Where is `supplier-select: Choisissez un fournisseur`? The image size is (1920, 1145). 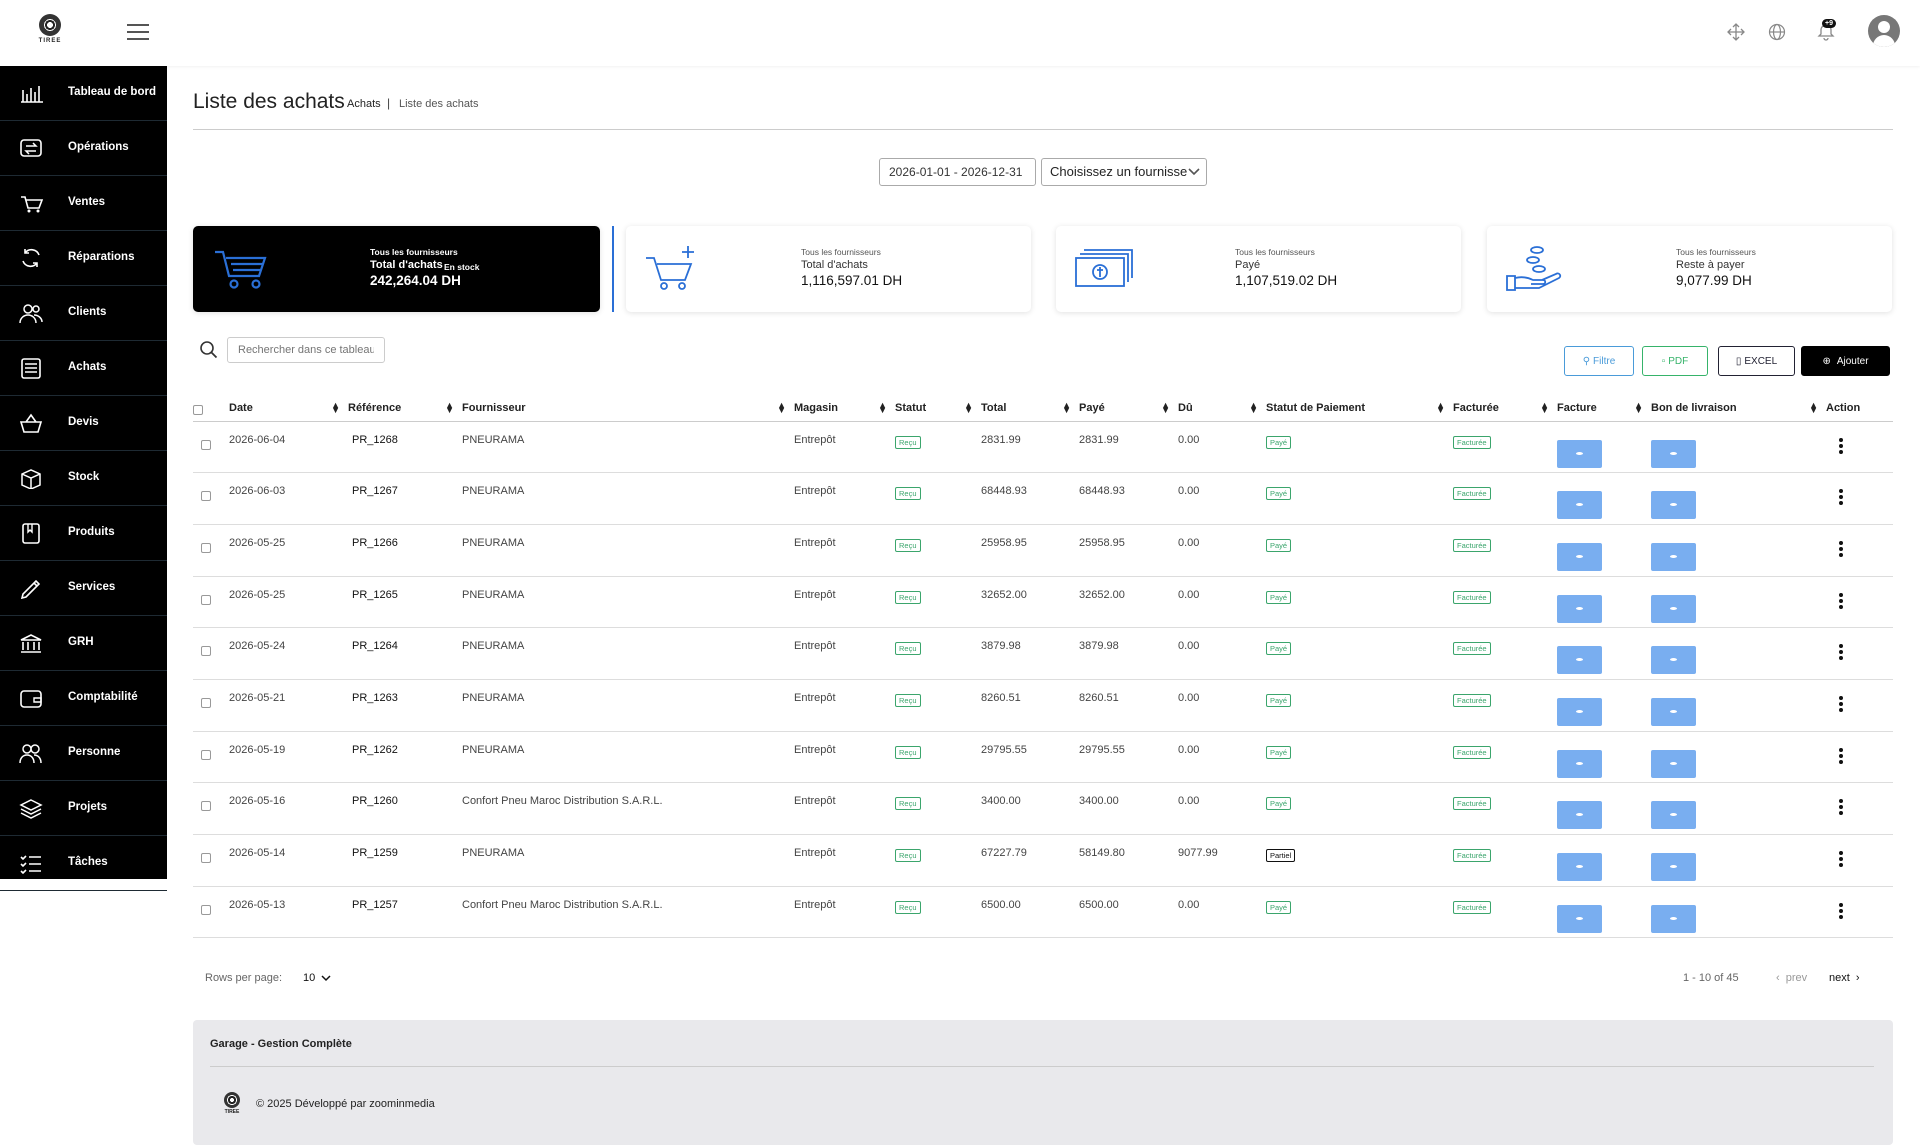 supplier-select: Choisissez un fournisseur is located at coordinates (1124, 172).